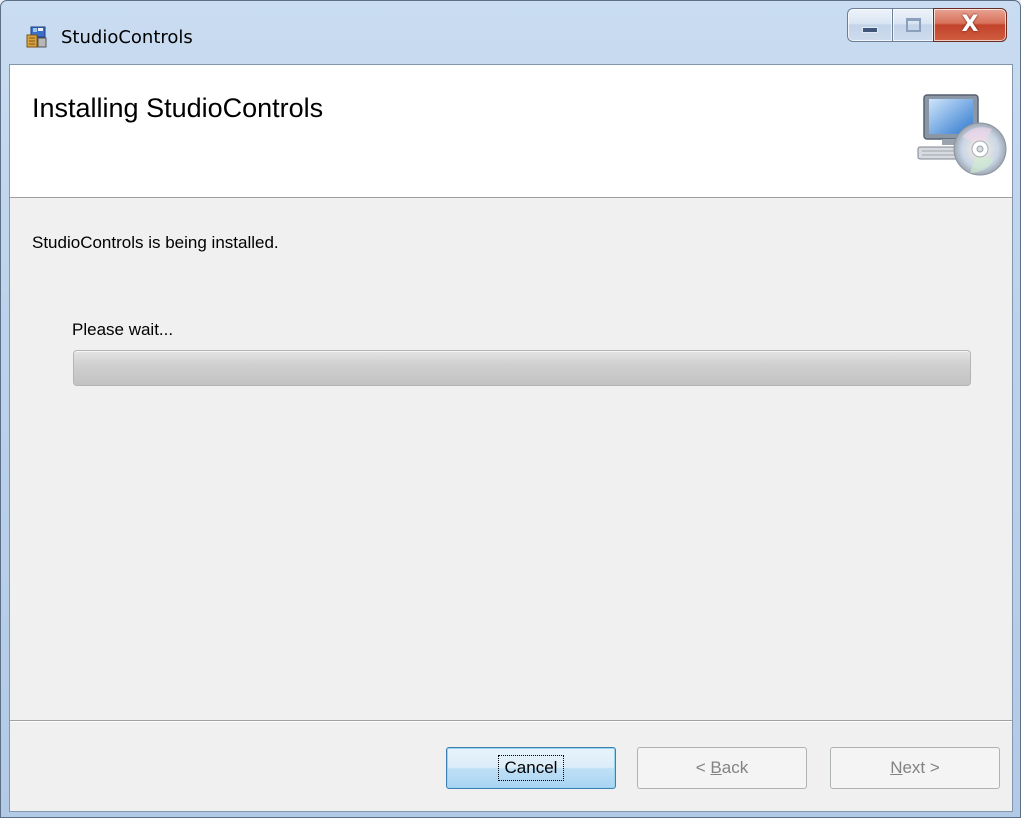  What do you see at coordinates (962, 135) in the screenshot?
I see `computer-cd-icon` at bounding box center [962, 135].